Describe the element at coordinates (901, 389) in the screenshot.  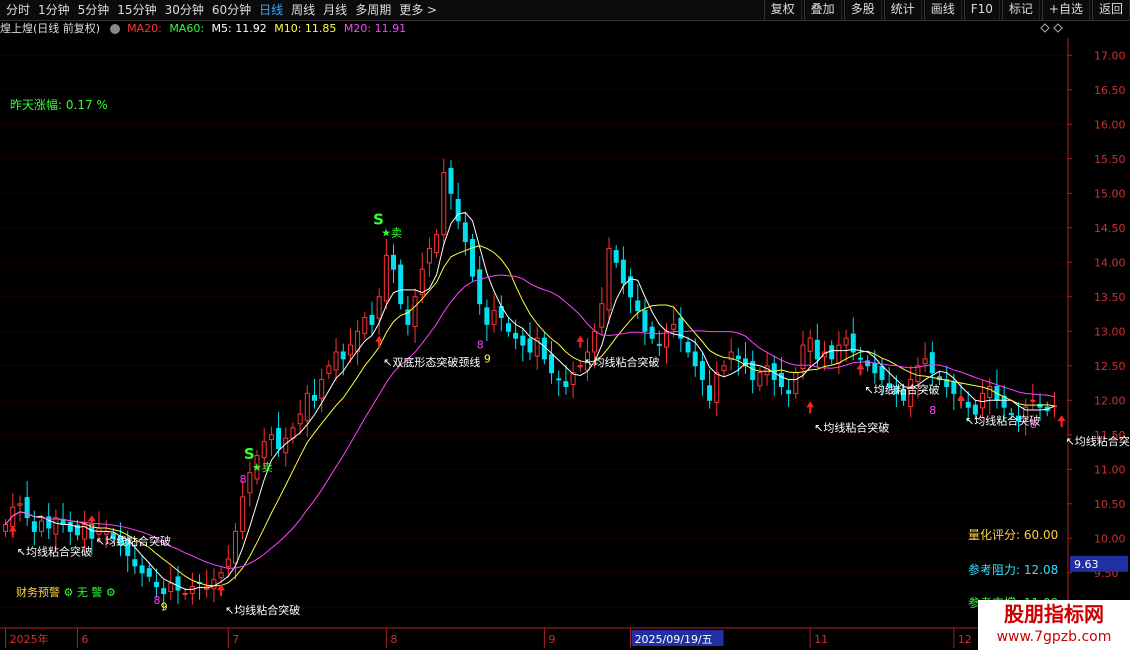
I see `breakout-label-6: ↖均线粘合突破` at that location.